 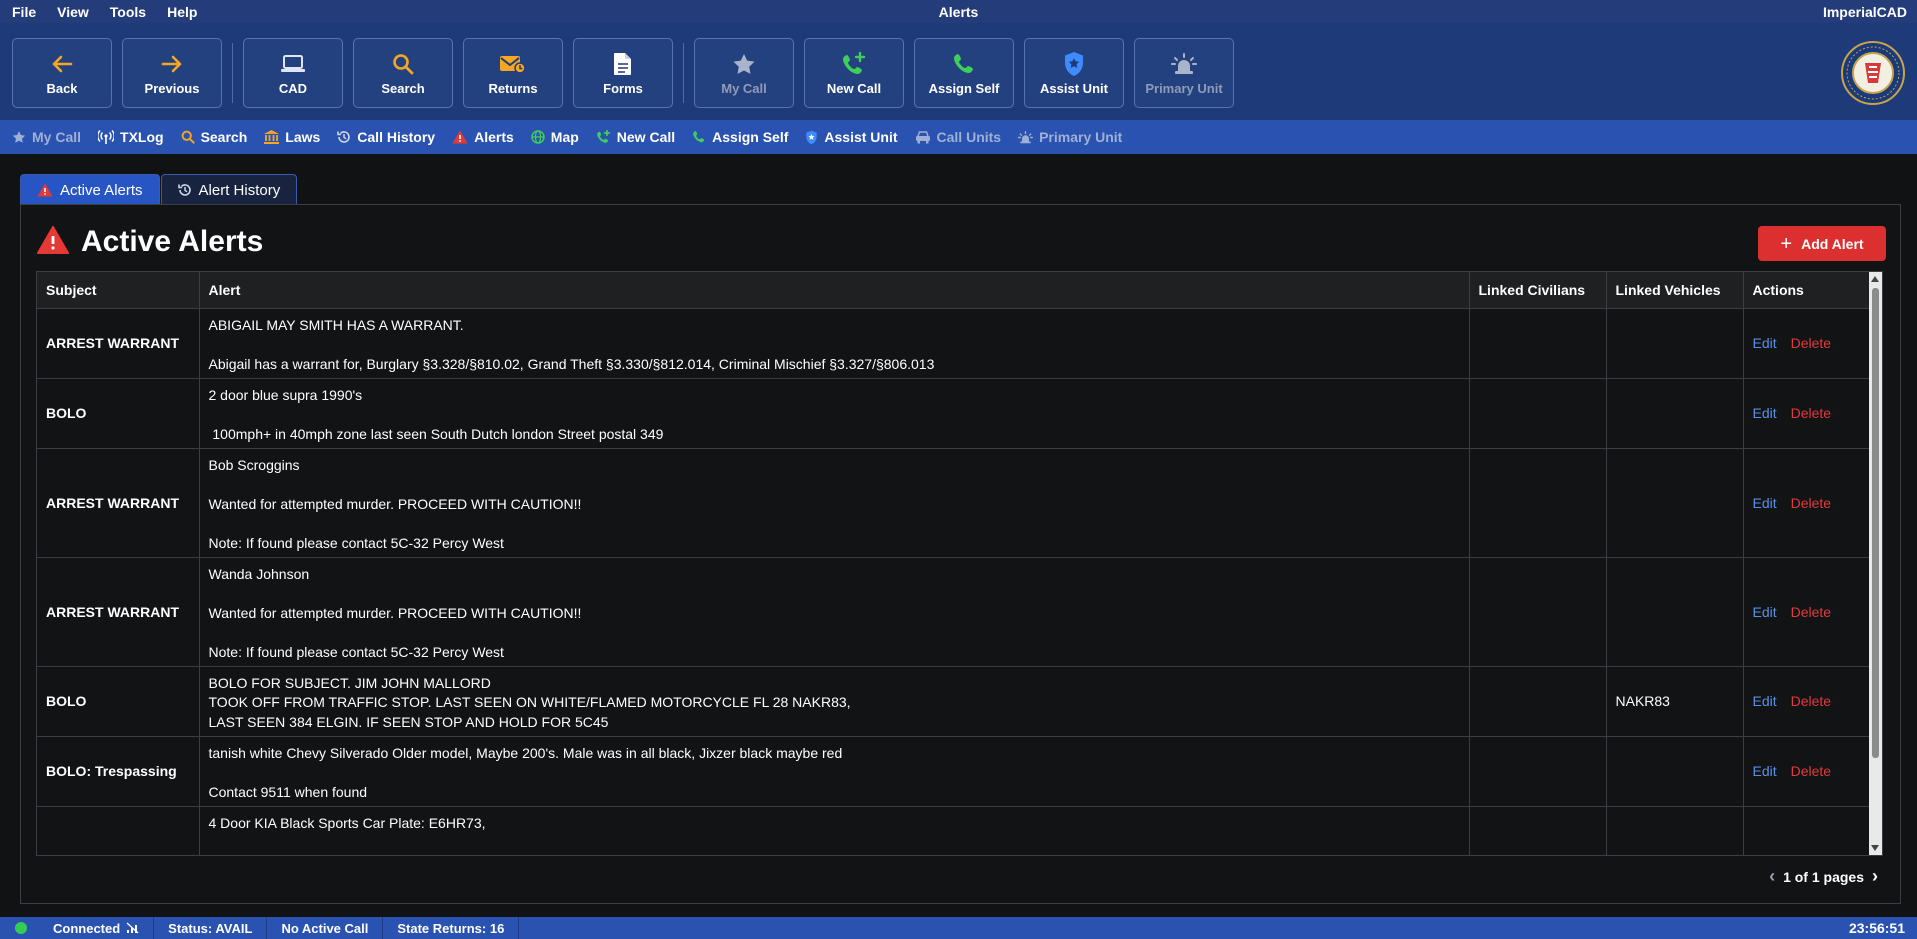 What do you see at coordinates (1875, 876) in the screenshot?
I see `next-page-button: ›` at bounding box center [1875, 876].